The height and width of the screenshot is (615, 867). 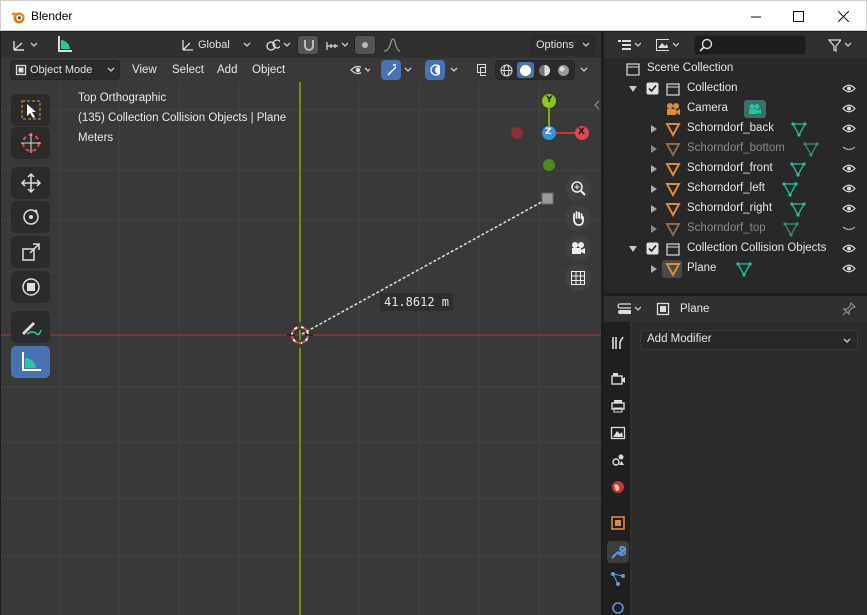 What do you see at coordinates (30, 143) in the screenshot?
I see `cursor-tool` at bounding box center [30, 143].